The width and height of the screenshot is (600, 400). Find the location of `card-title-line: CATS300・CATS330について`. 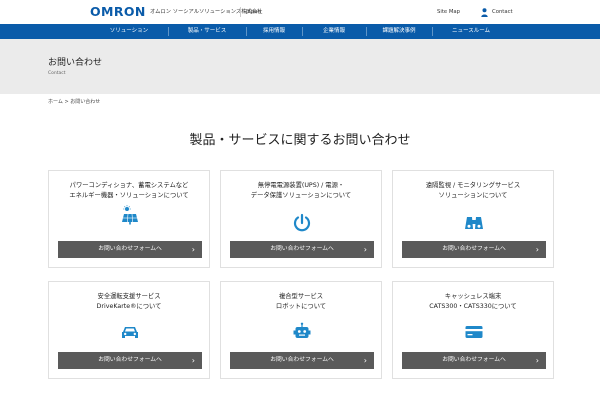

card-title-line: CATS300・CATS330について is located at coordinates (473, 306).